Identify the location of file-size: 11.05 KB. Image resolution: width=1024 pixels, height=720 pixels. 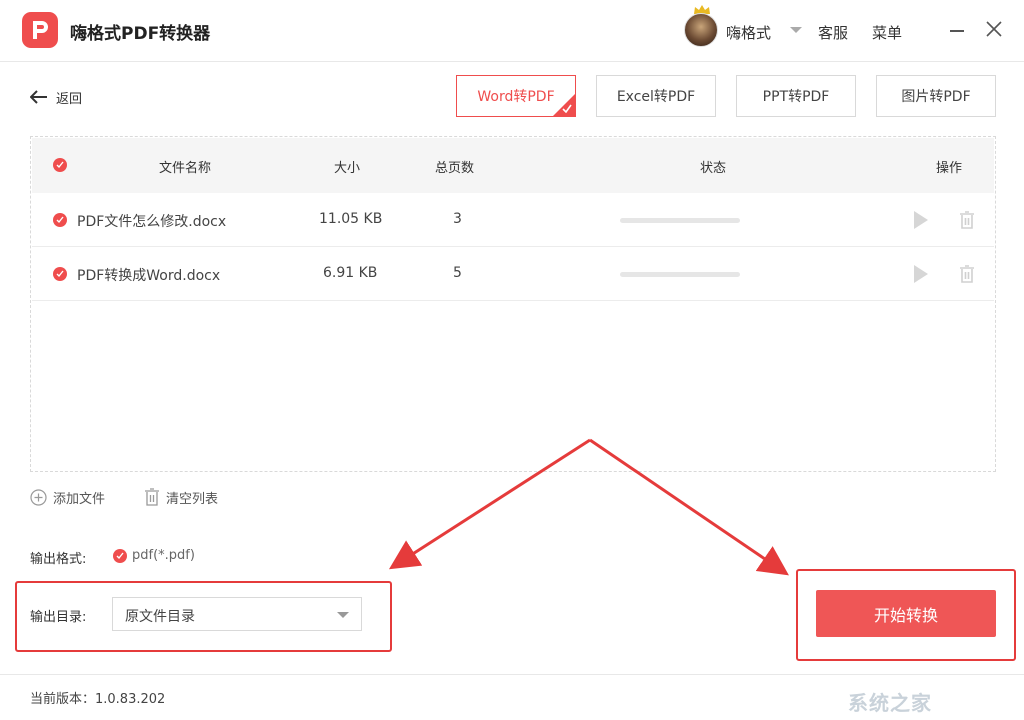
(350, 219).